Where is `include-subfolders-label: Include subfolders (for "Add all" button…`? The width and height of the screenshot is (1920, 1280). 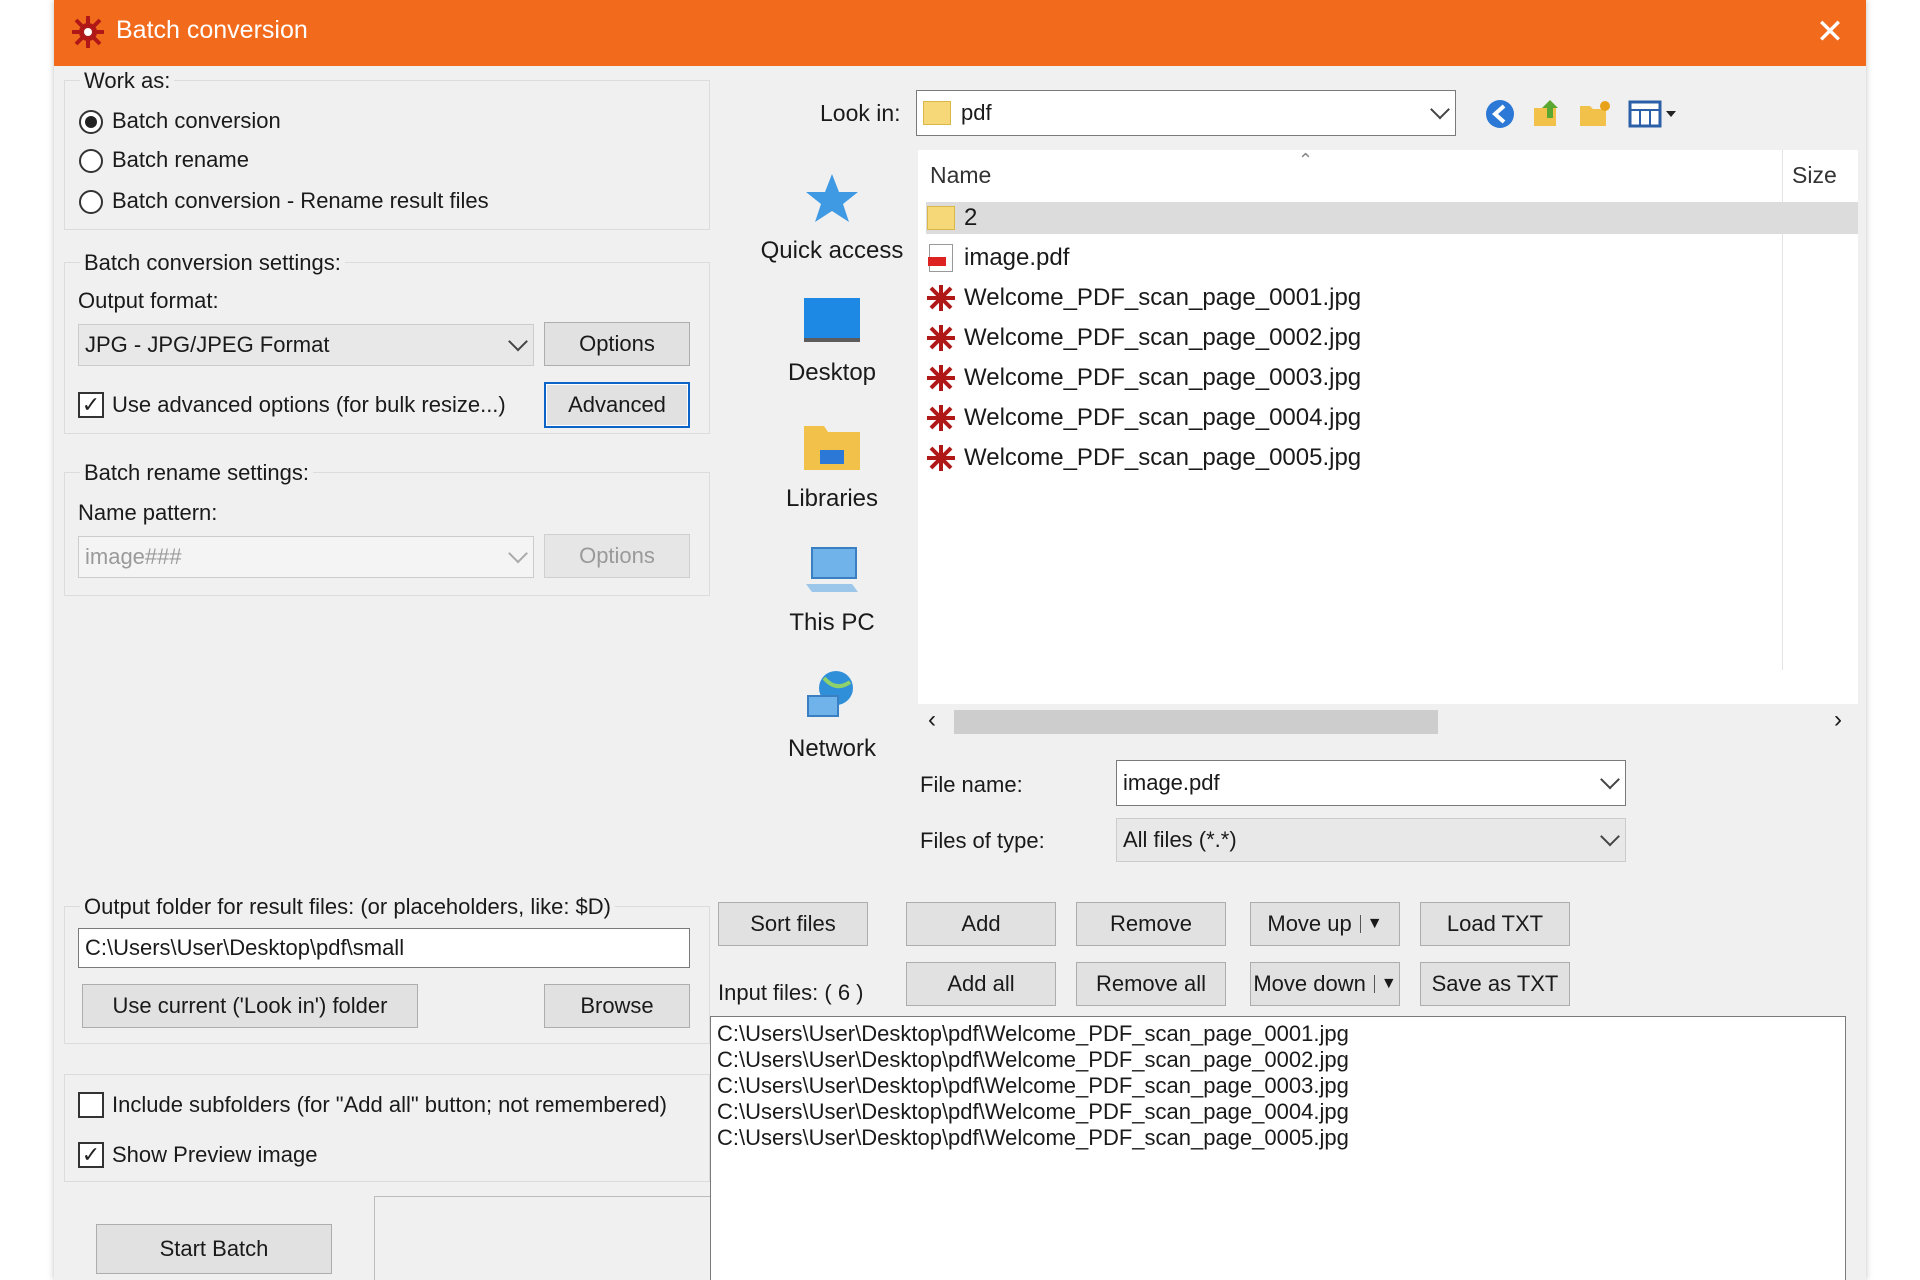 include-subfolders-label: Include subfolders (for "Add all" button… is located at coordinates (389, 1105).